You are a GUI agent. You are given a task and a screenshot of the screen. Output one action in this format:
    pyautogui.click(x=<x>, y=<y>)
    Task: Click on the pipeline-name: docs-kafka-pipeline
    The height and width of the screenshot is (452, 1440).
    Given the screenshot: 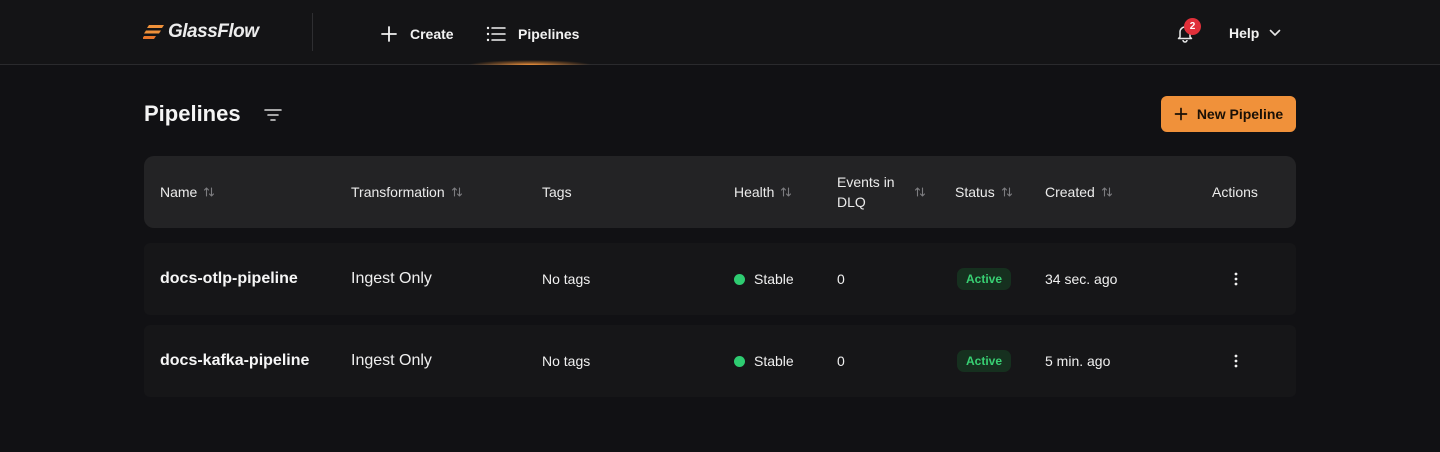 What is the action you would take?
    pyautogui.click(x=234, y=361)
    